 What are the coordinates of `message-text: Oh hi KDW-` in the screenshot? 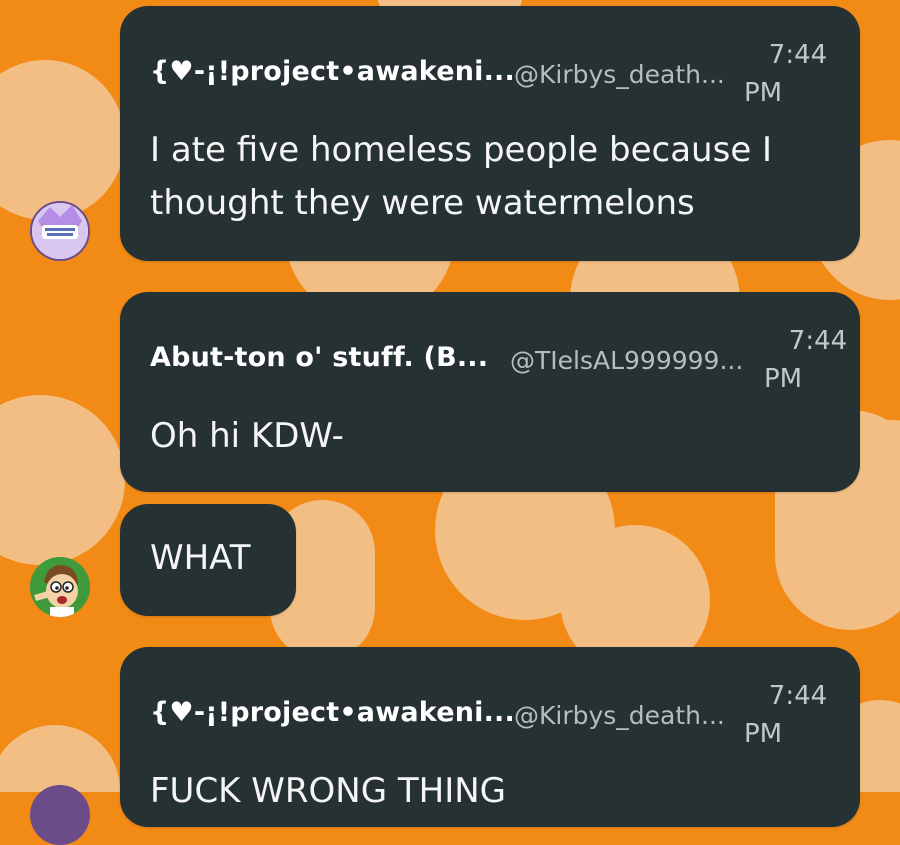 It's located at (247, 436).